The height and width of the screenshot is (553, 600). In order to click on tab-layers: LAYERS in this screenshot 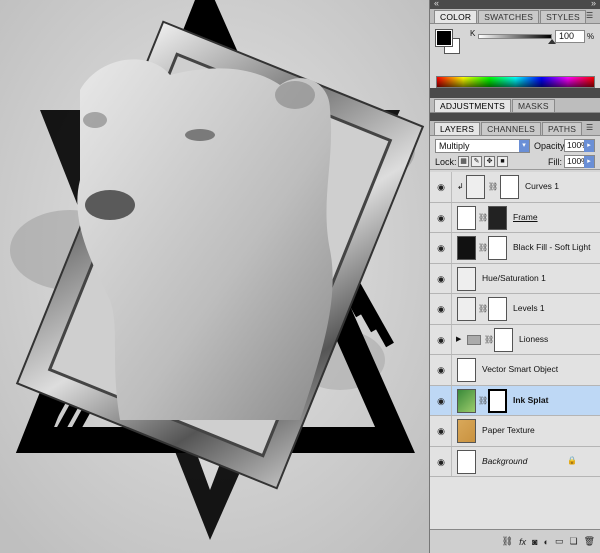, I will do `click(457, 128)`.